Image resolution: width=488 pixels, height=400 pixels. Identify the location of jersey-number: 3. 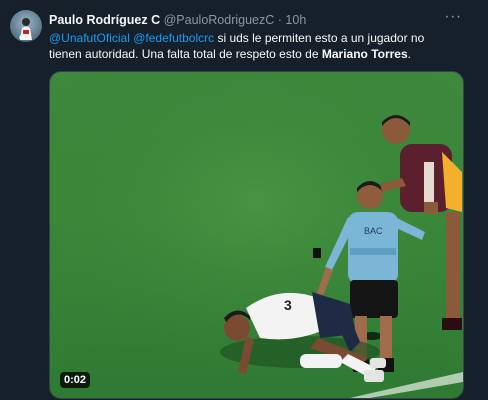
(288, 305).